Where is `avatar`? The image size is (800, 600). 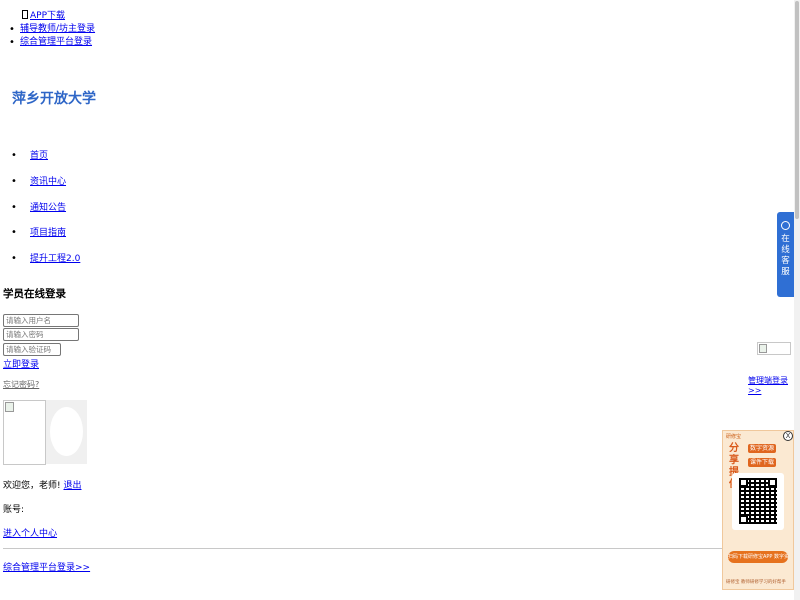 avatar is located at coordinates (66, 432).